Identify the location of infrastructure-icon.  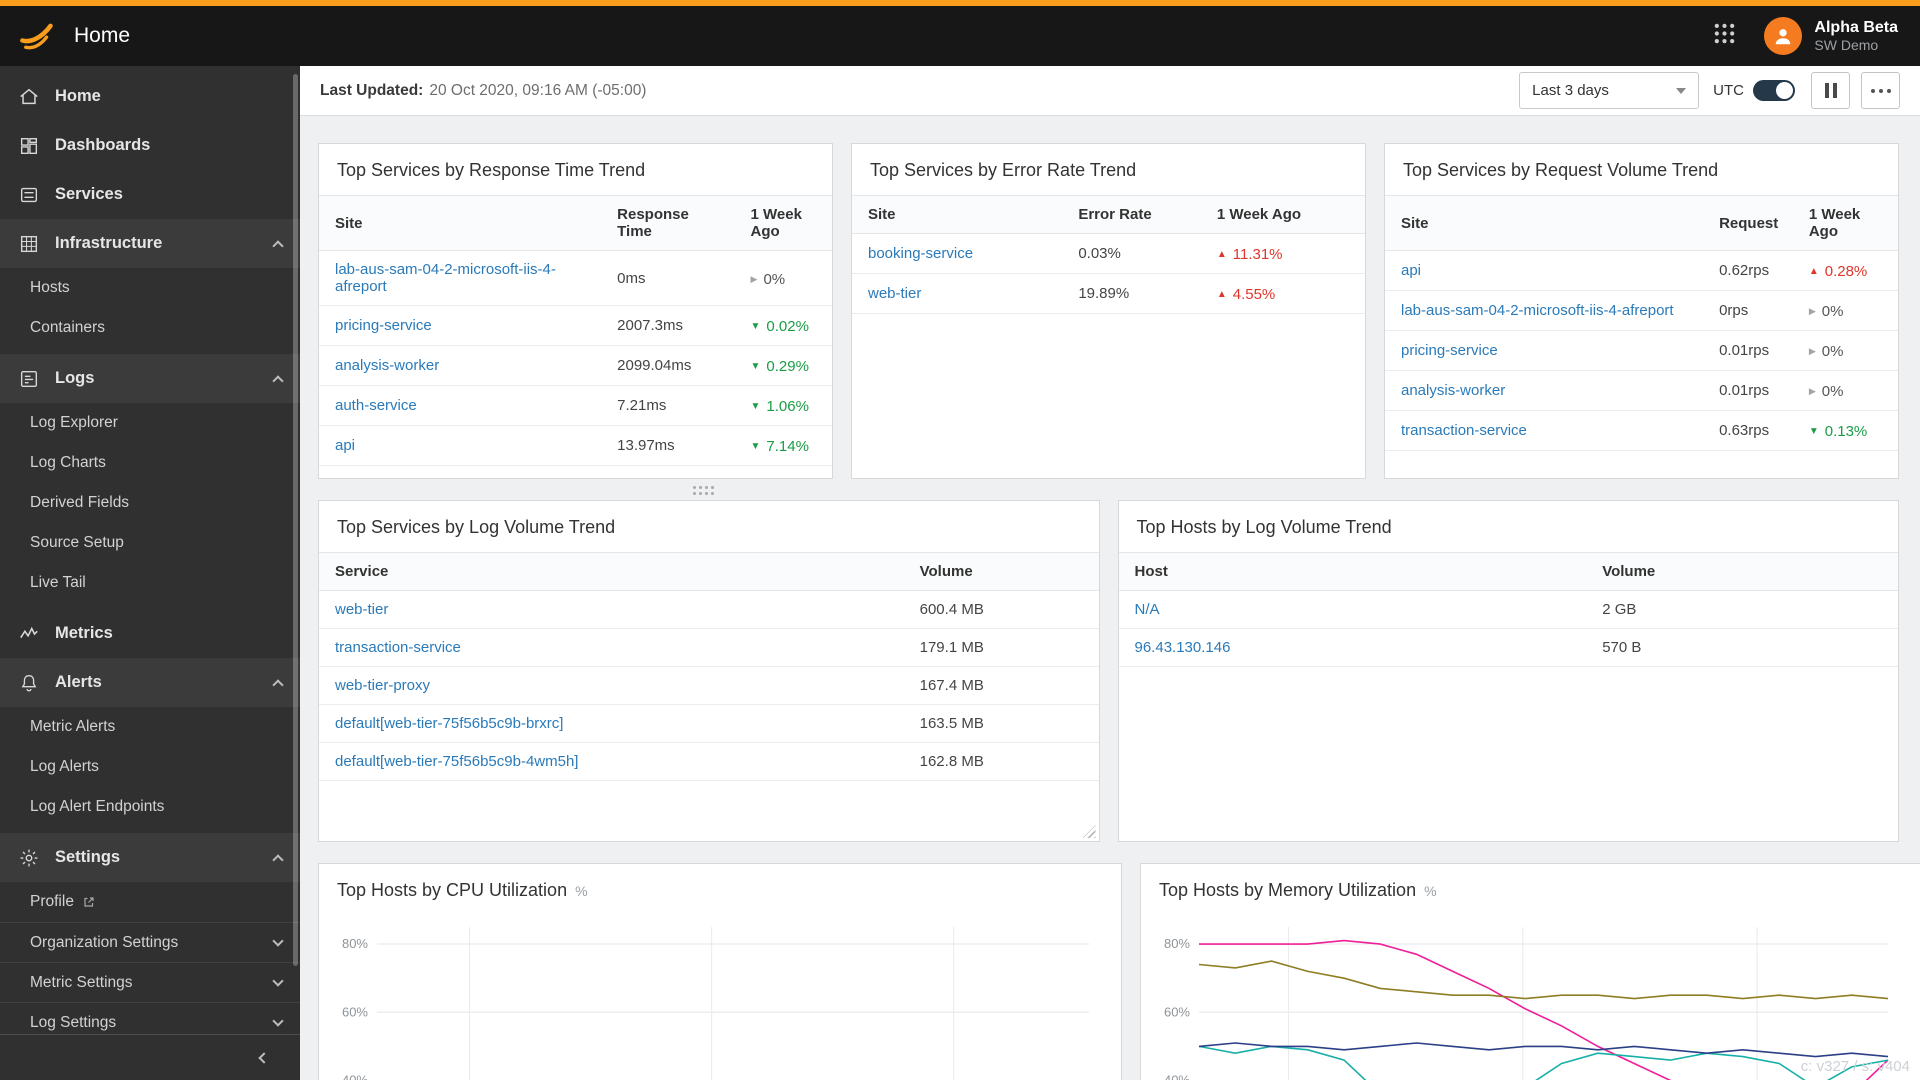
(29, 244).